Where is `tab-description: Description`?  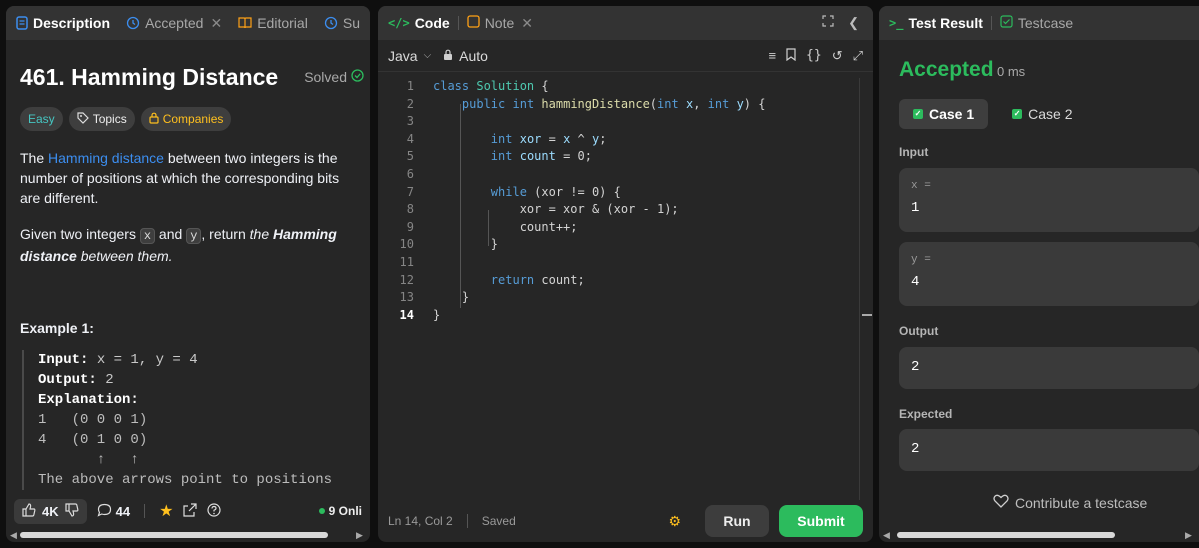
tab-description: Description is located at coordinates (63, 23).